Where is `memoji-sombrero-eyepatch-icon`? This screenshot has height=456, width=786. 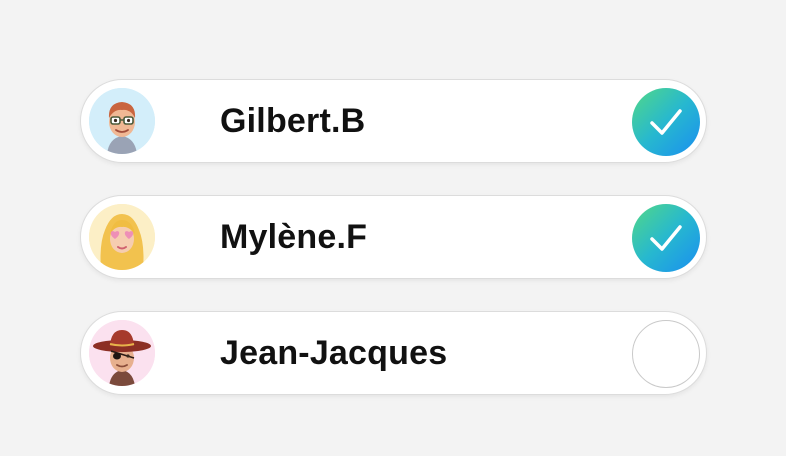
memoji-sombrero-eyepatch-icon is located at coordinates (122, 353).